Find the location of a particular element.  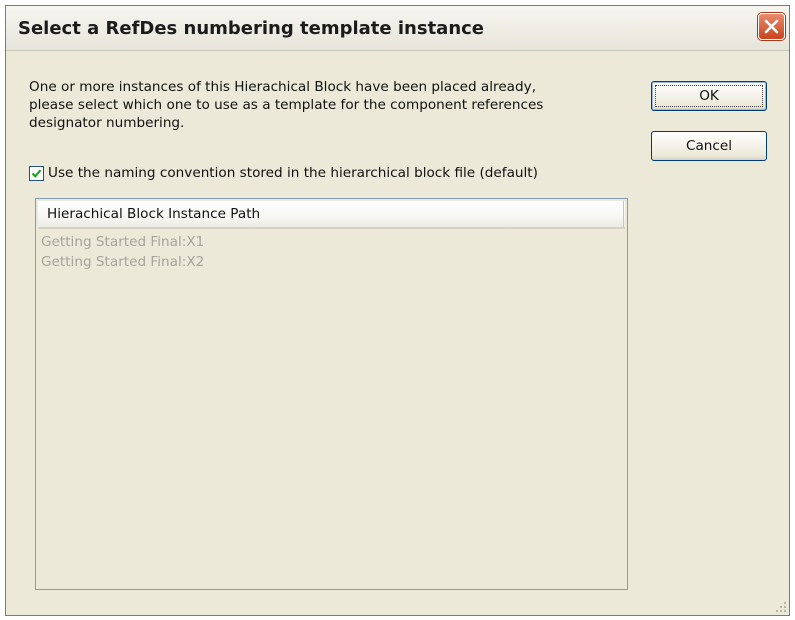

list-header: Hierachical Block Instance Path is located at coordinates (331, 215).